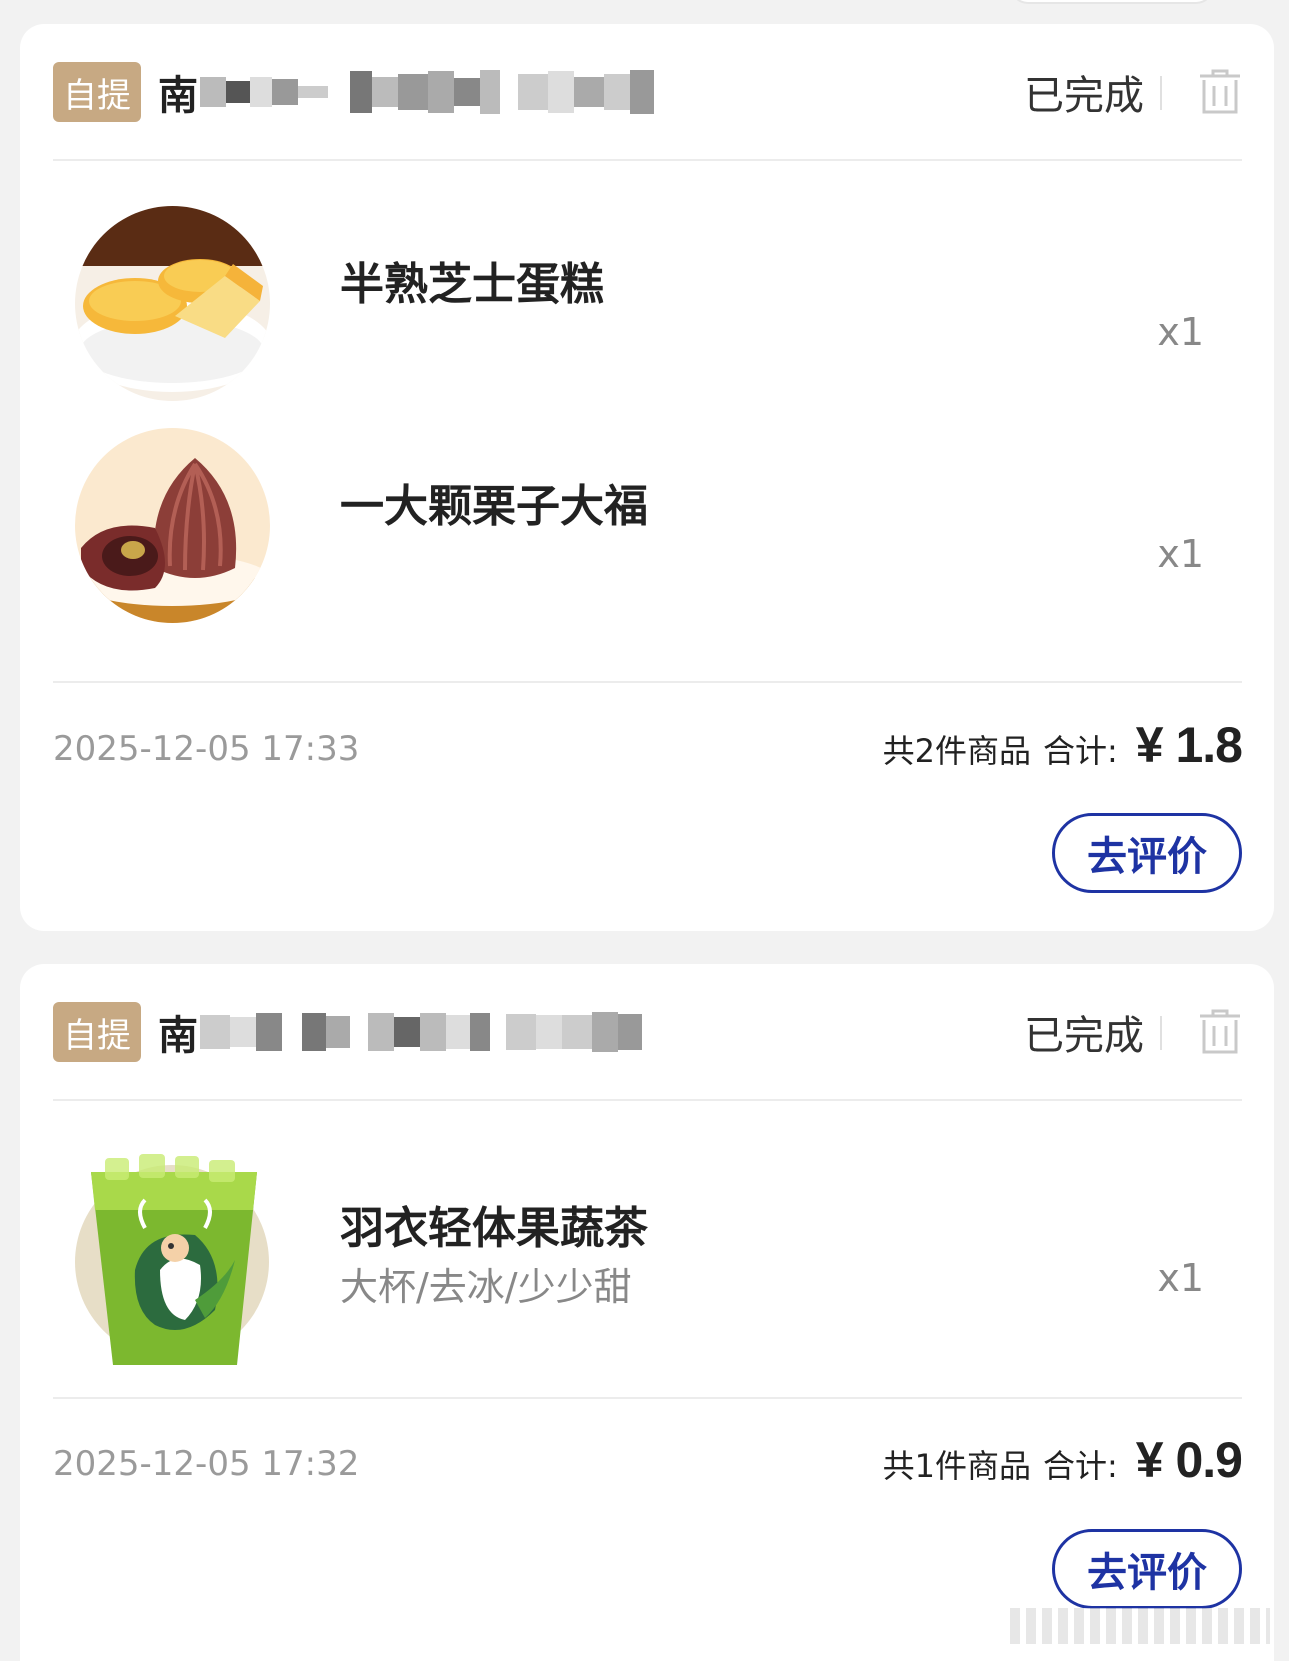  I want to click on product-name: 一大颗栗子大福, so click(494, 506).